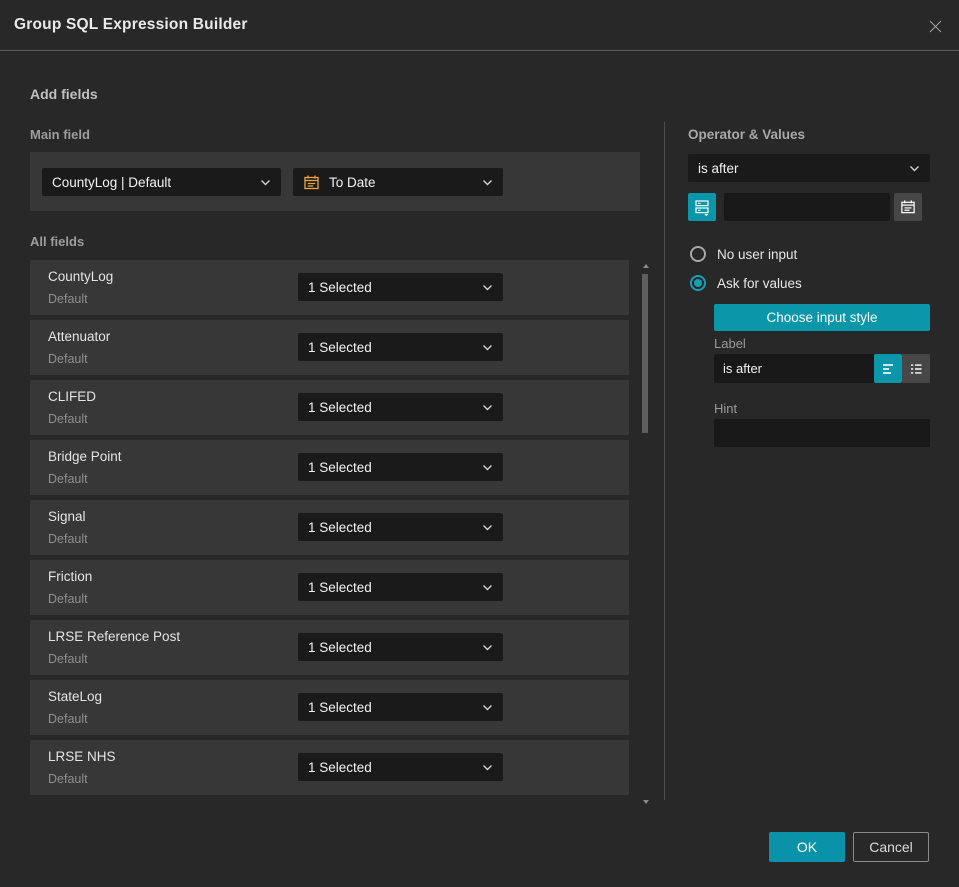 This screenshot has width=959, height=887. I want to click on get-values-from-data-button, so click(702, 207).